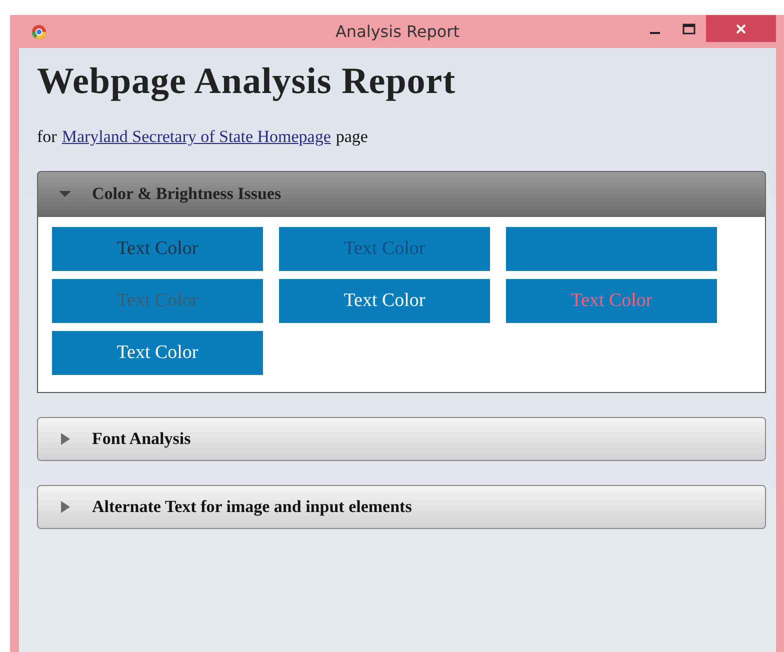 The image size is (784, 652). What do you see at coordinates (401, 194) in the screenshot?
I see `section-header: Color & Brightness Issues` at bounding box center [401, 194].